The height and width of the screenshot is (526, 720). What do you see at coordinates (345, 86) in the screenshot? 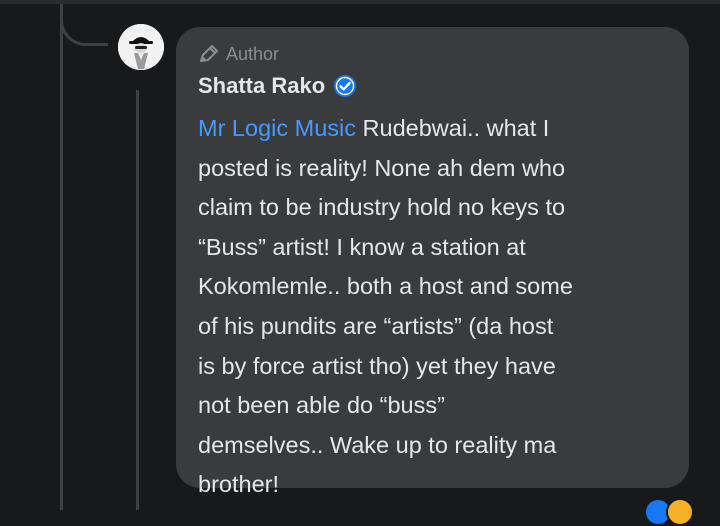
I see `verified-check-icon` at bounding box center [345, 86].